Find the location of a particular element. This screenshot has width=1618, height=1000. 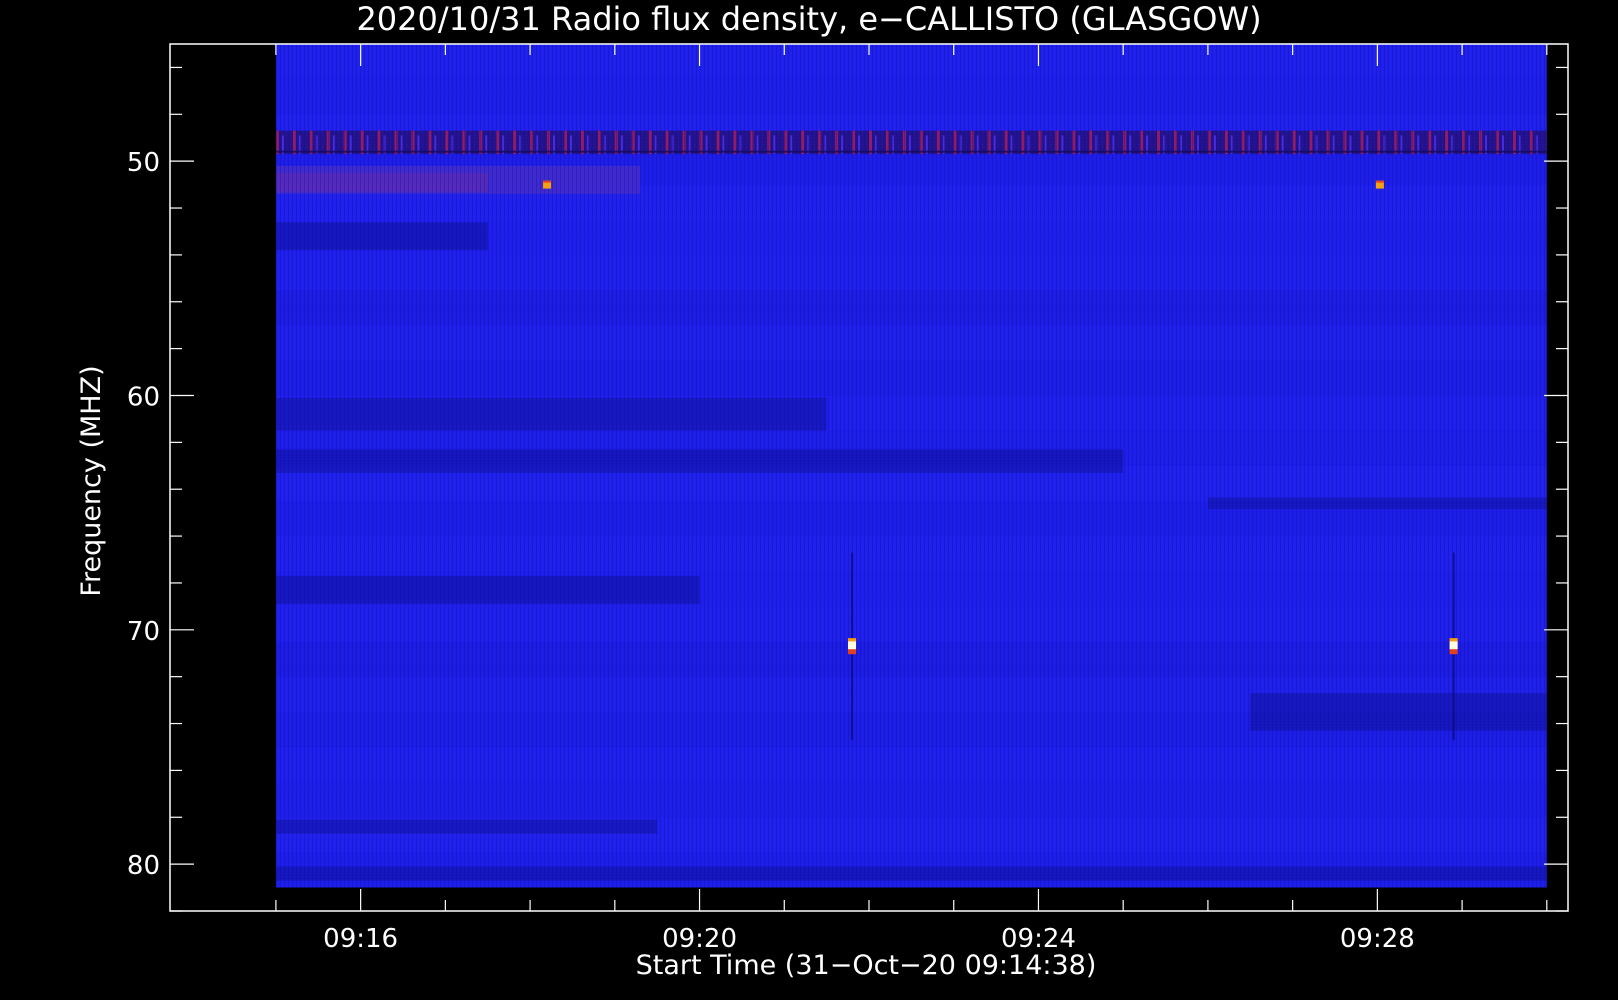

y-tick-label: 50 is located at coordinates (143, 163).